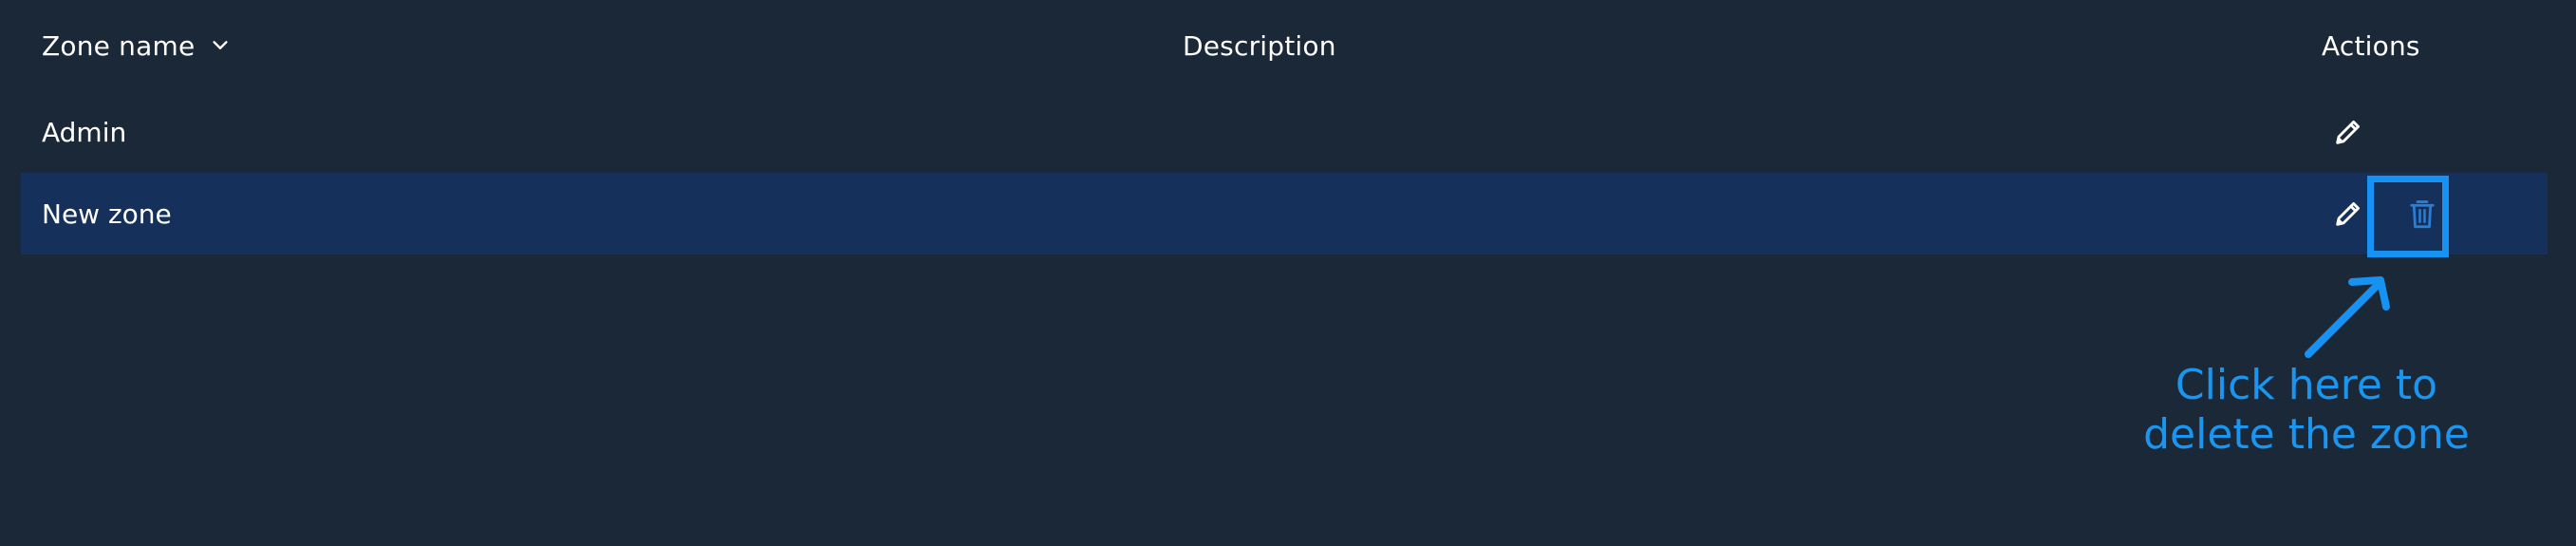 This screenshot has height=546, width=2576. I want to click on description-header-label: Description, so click(1259, 46).